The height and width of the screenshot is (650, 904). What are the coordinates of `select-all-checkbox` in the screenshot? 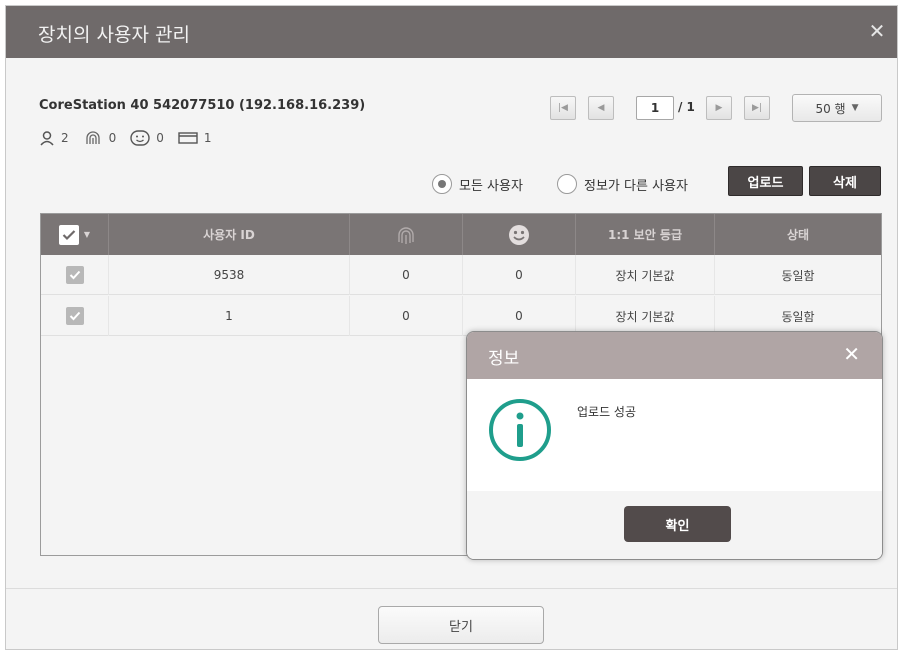 It's located at (68, 234).